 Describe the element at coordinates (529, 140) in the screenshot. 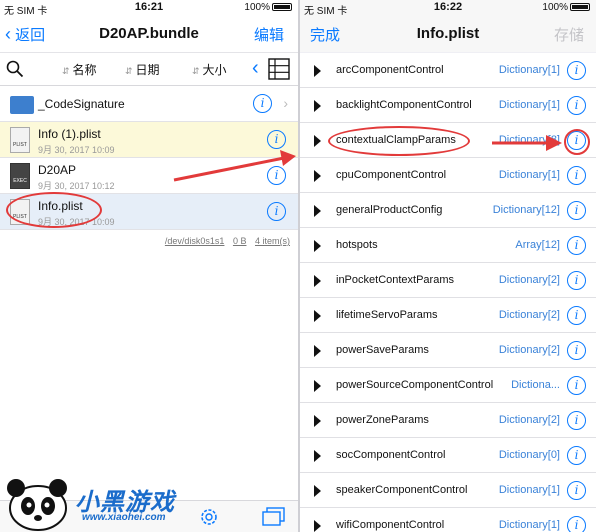

I see `plist-type: Dictionary[8]` at that location.